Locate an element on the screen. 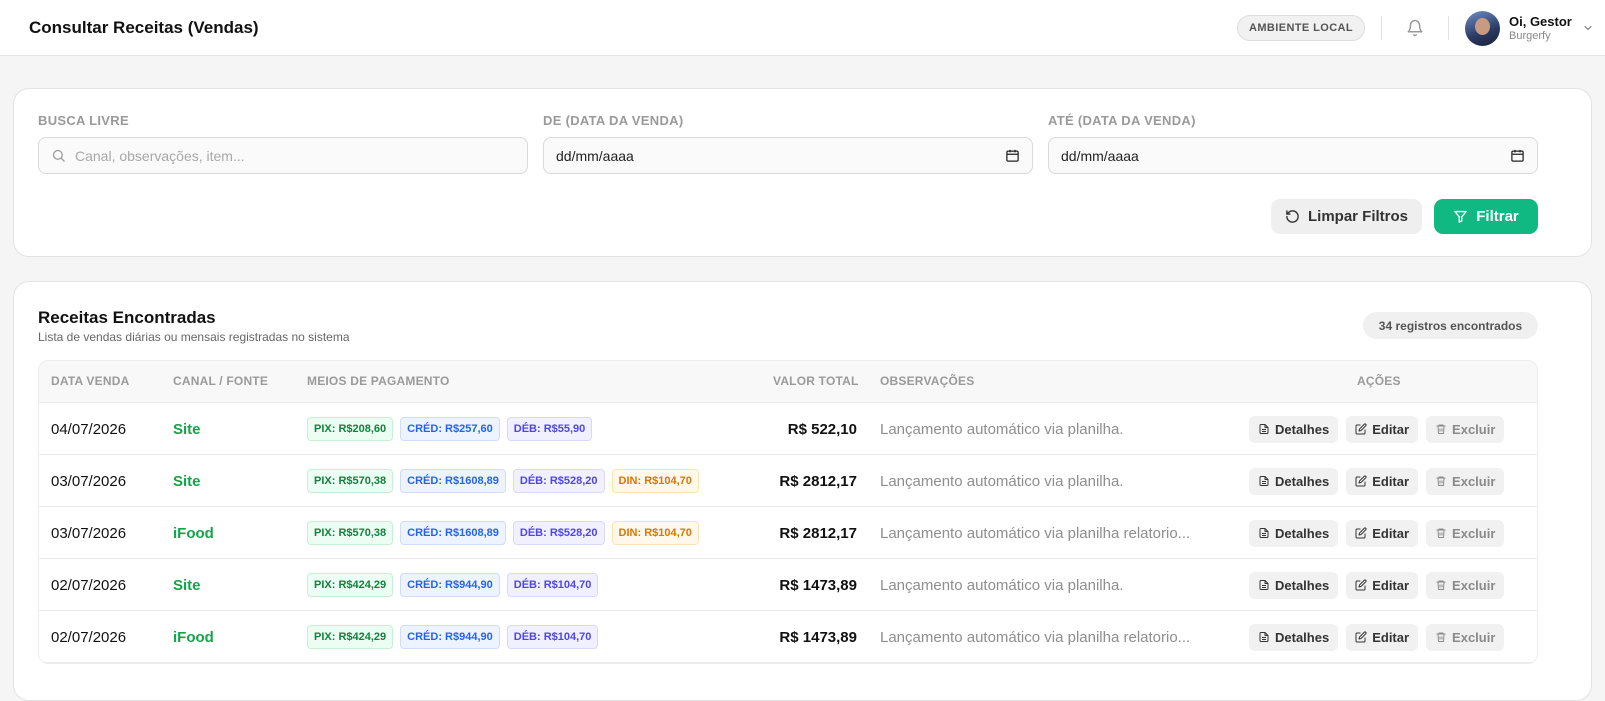 The width and height of the screenshot is (1605, 701). bell-icon is located at coordinates (1415, 28).